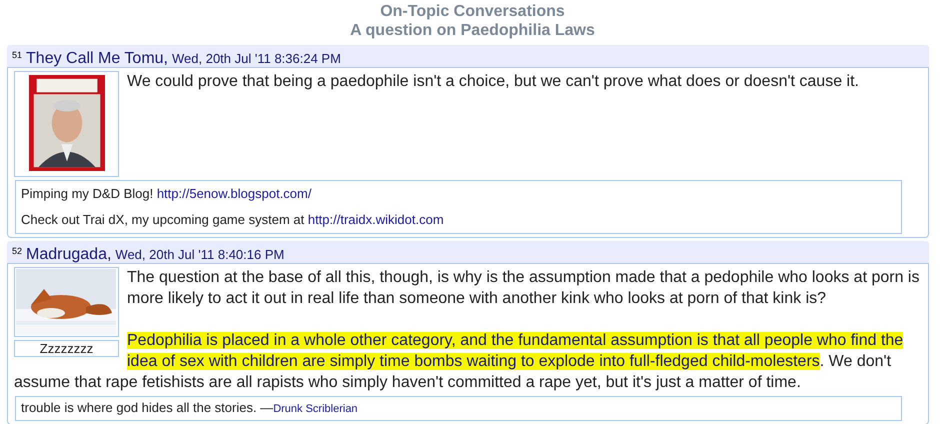 This screenshot has height=424, width=945. What do you see at coordinates (190, 408) in the screenshot?
I see `signature-line: trouble is where god hides all the stories. —Drunk Scriblerian` at bounding box center [190, 408].